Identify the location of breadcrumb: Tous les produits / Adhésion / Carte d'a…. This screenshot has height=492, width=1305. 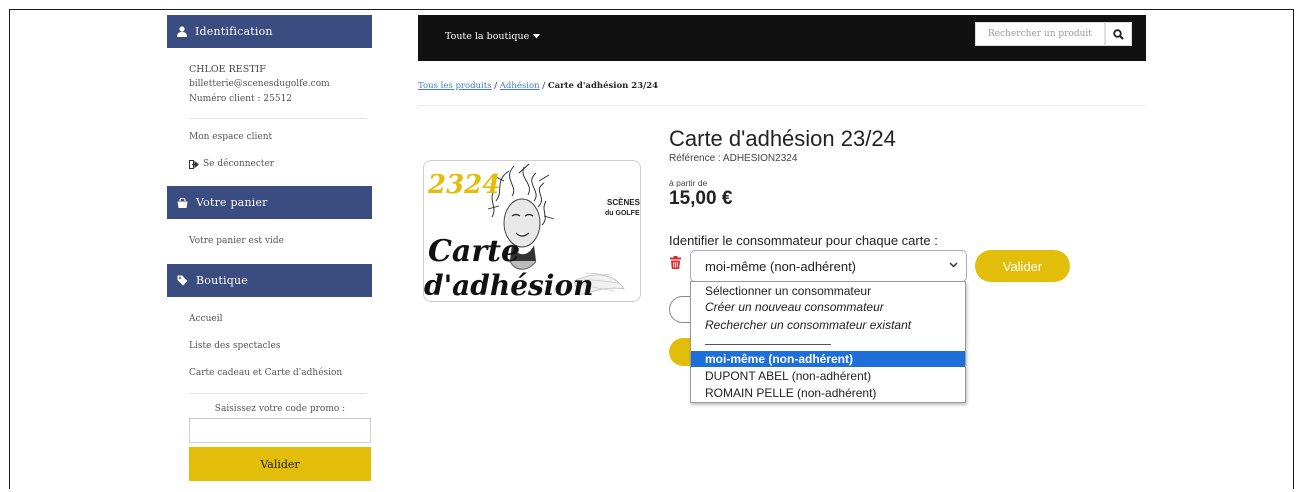
(538, 86).